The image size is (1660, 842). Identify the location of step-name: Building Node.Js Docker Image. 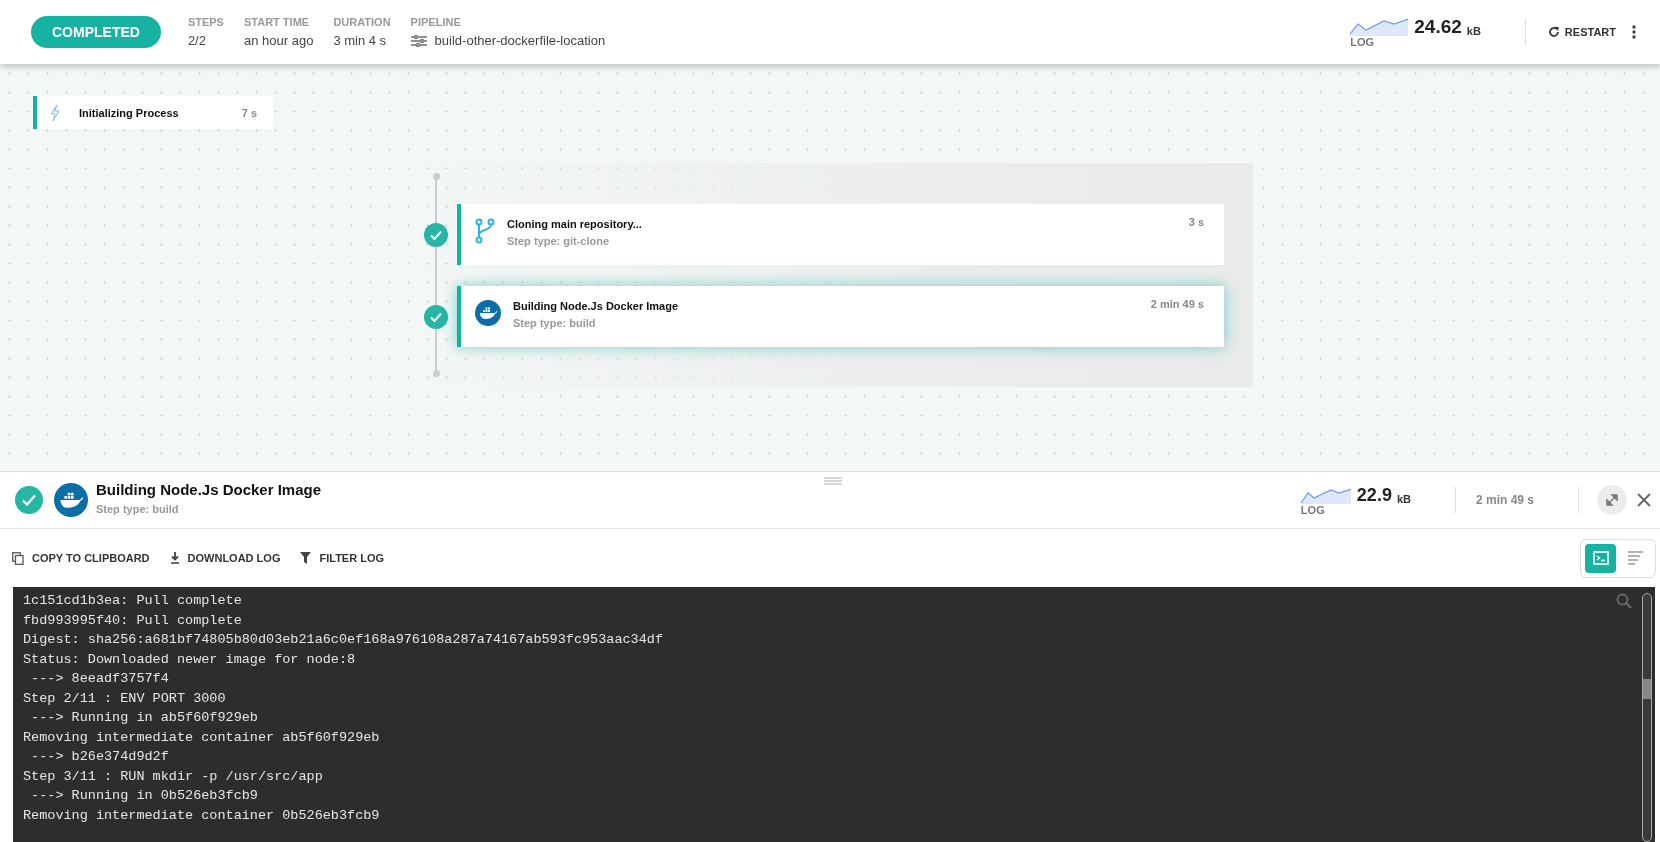
(596, 306).